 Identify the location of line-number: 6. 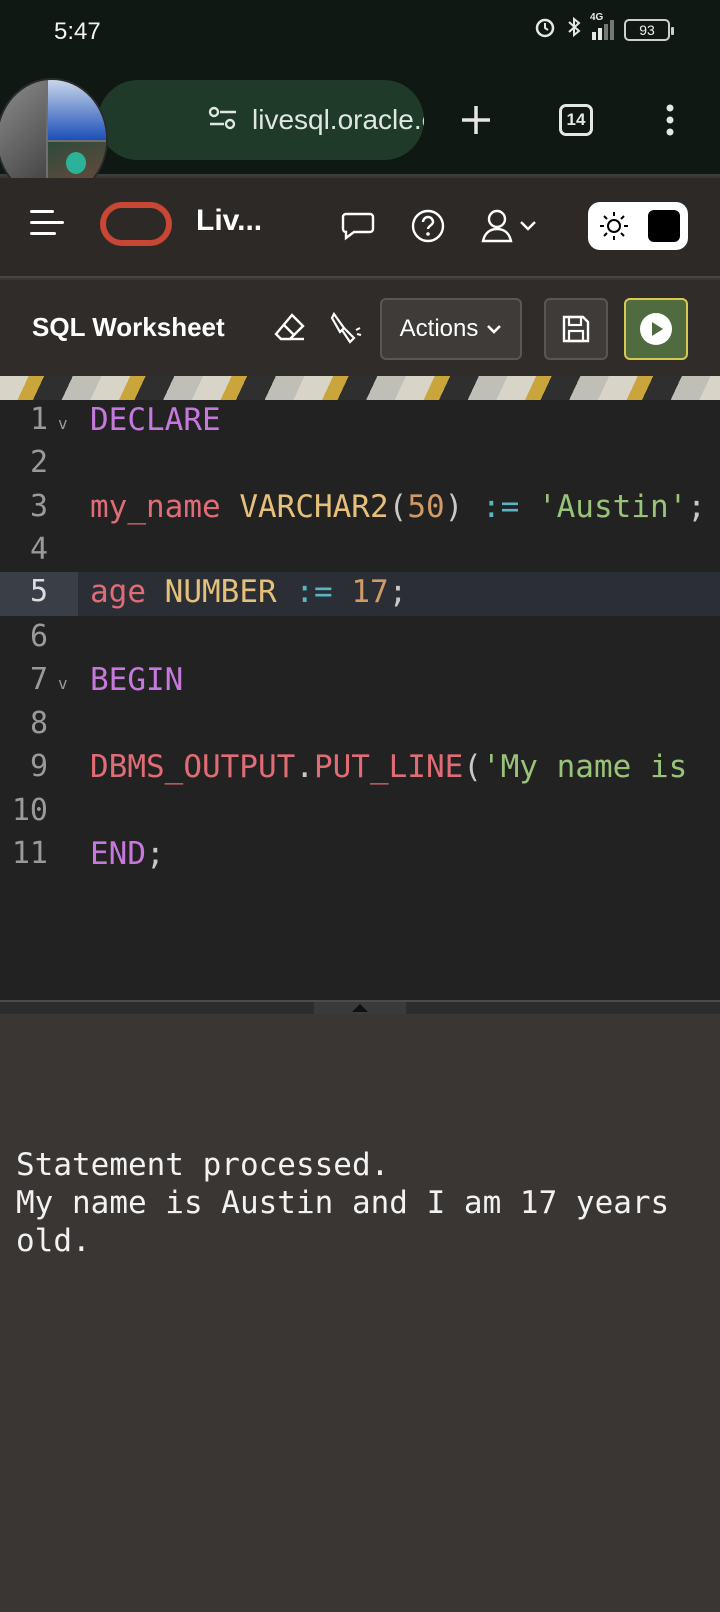
(38, 636).